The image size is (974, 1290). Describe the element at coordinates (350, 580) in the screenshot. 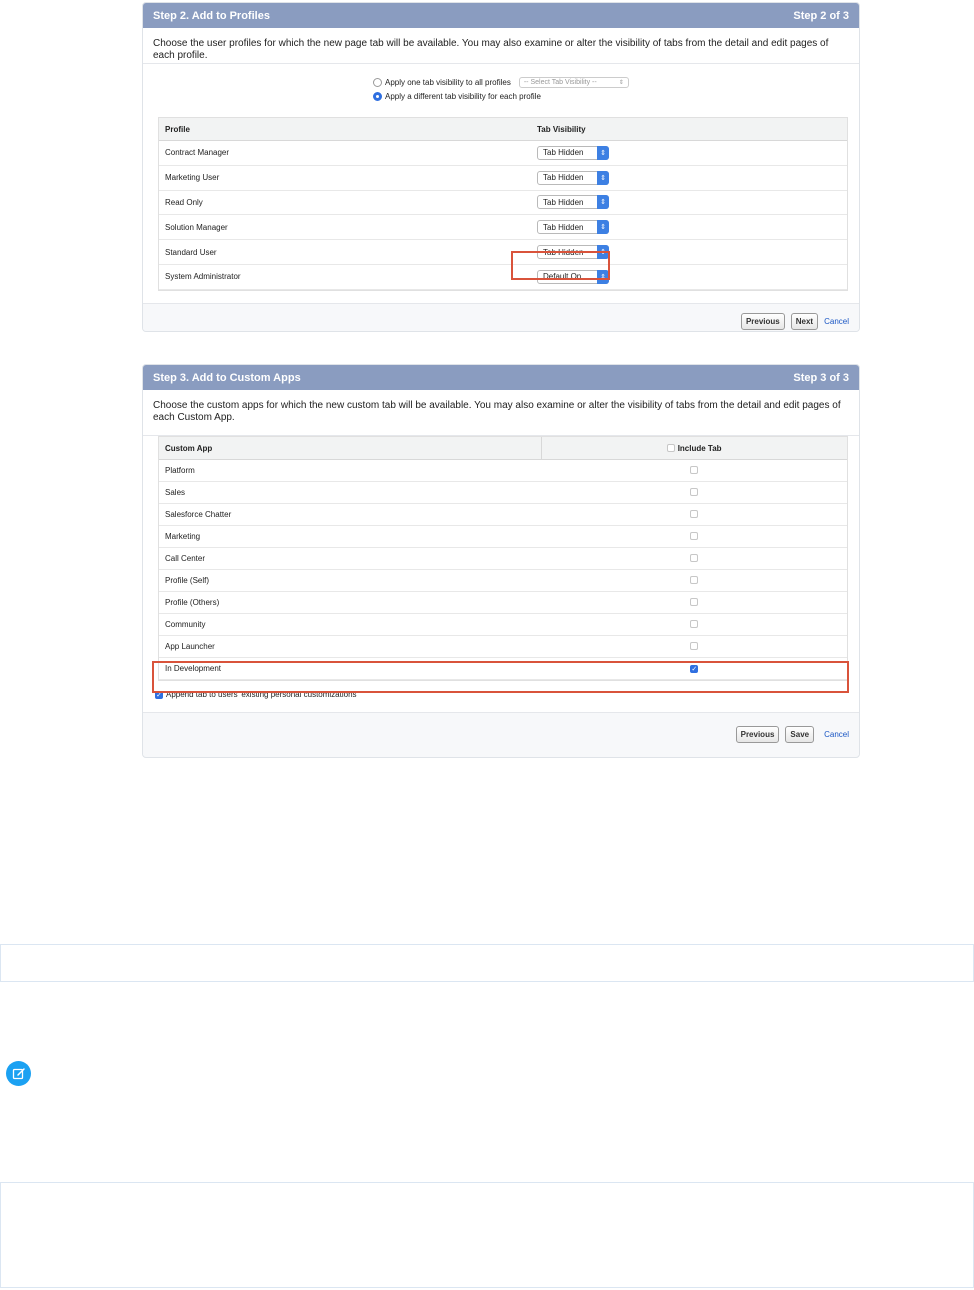

I see `app-name: Profile (Self)` at that location.